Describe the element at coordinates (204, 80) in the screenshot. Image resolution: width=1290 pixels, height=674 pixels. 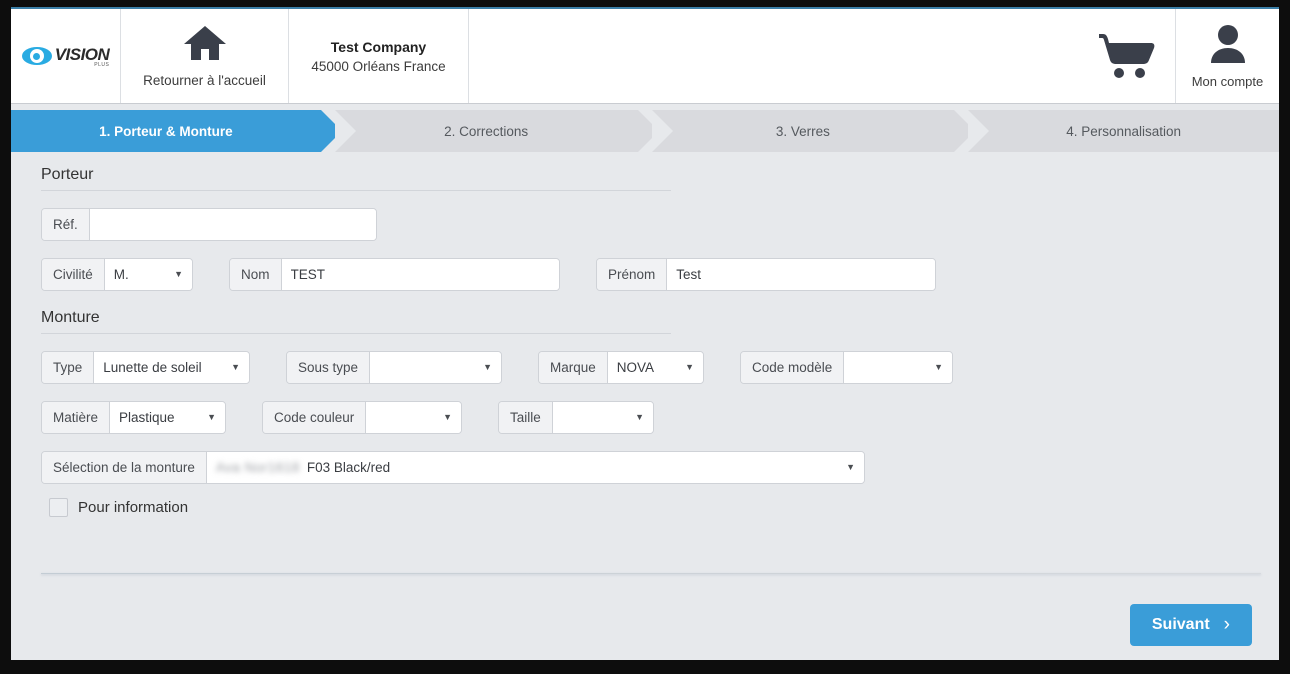
I see `home-label: Retourner à l'accueil` at that location.